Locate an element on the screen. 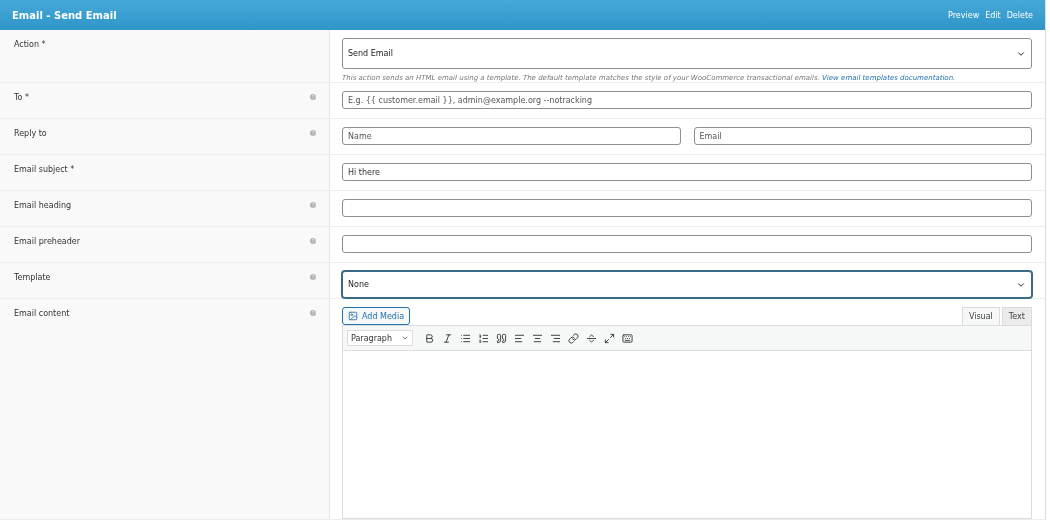 Image resolution: width=1050 pixels, height=520 pixels. field-label: Email subject * is located at coordinates (44, 169).